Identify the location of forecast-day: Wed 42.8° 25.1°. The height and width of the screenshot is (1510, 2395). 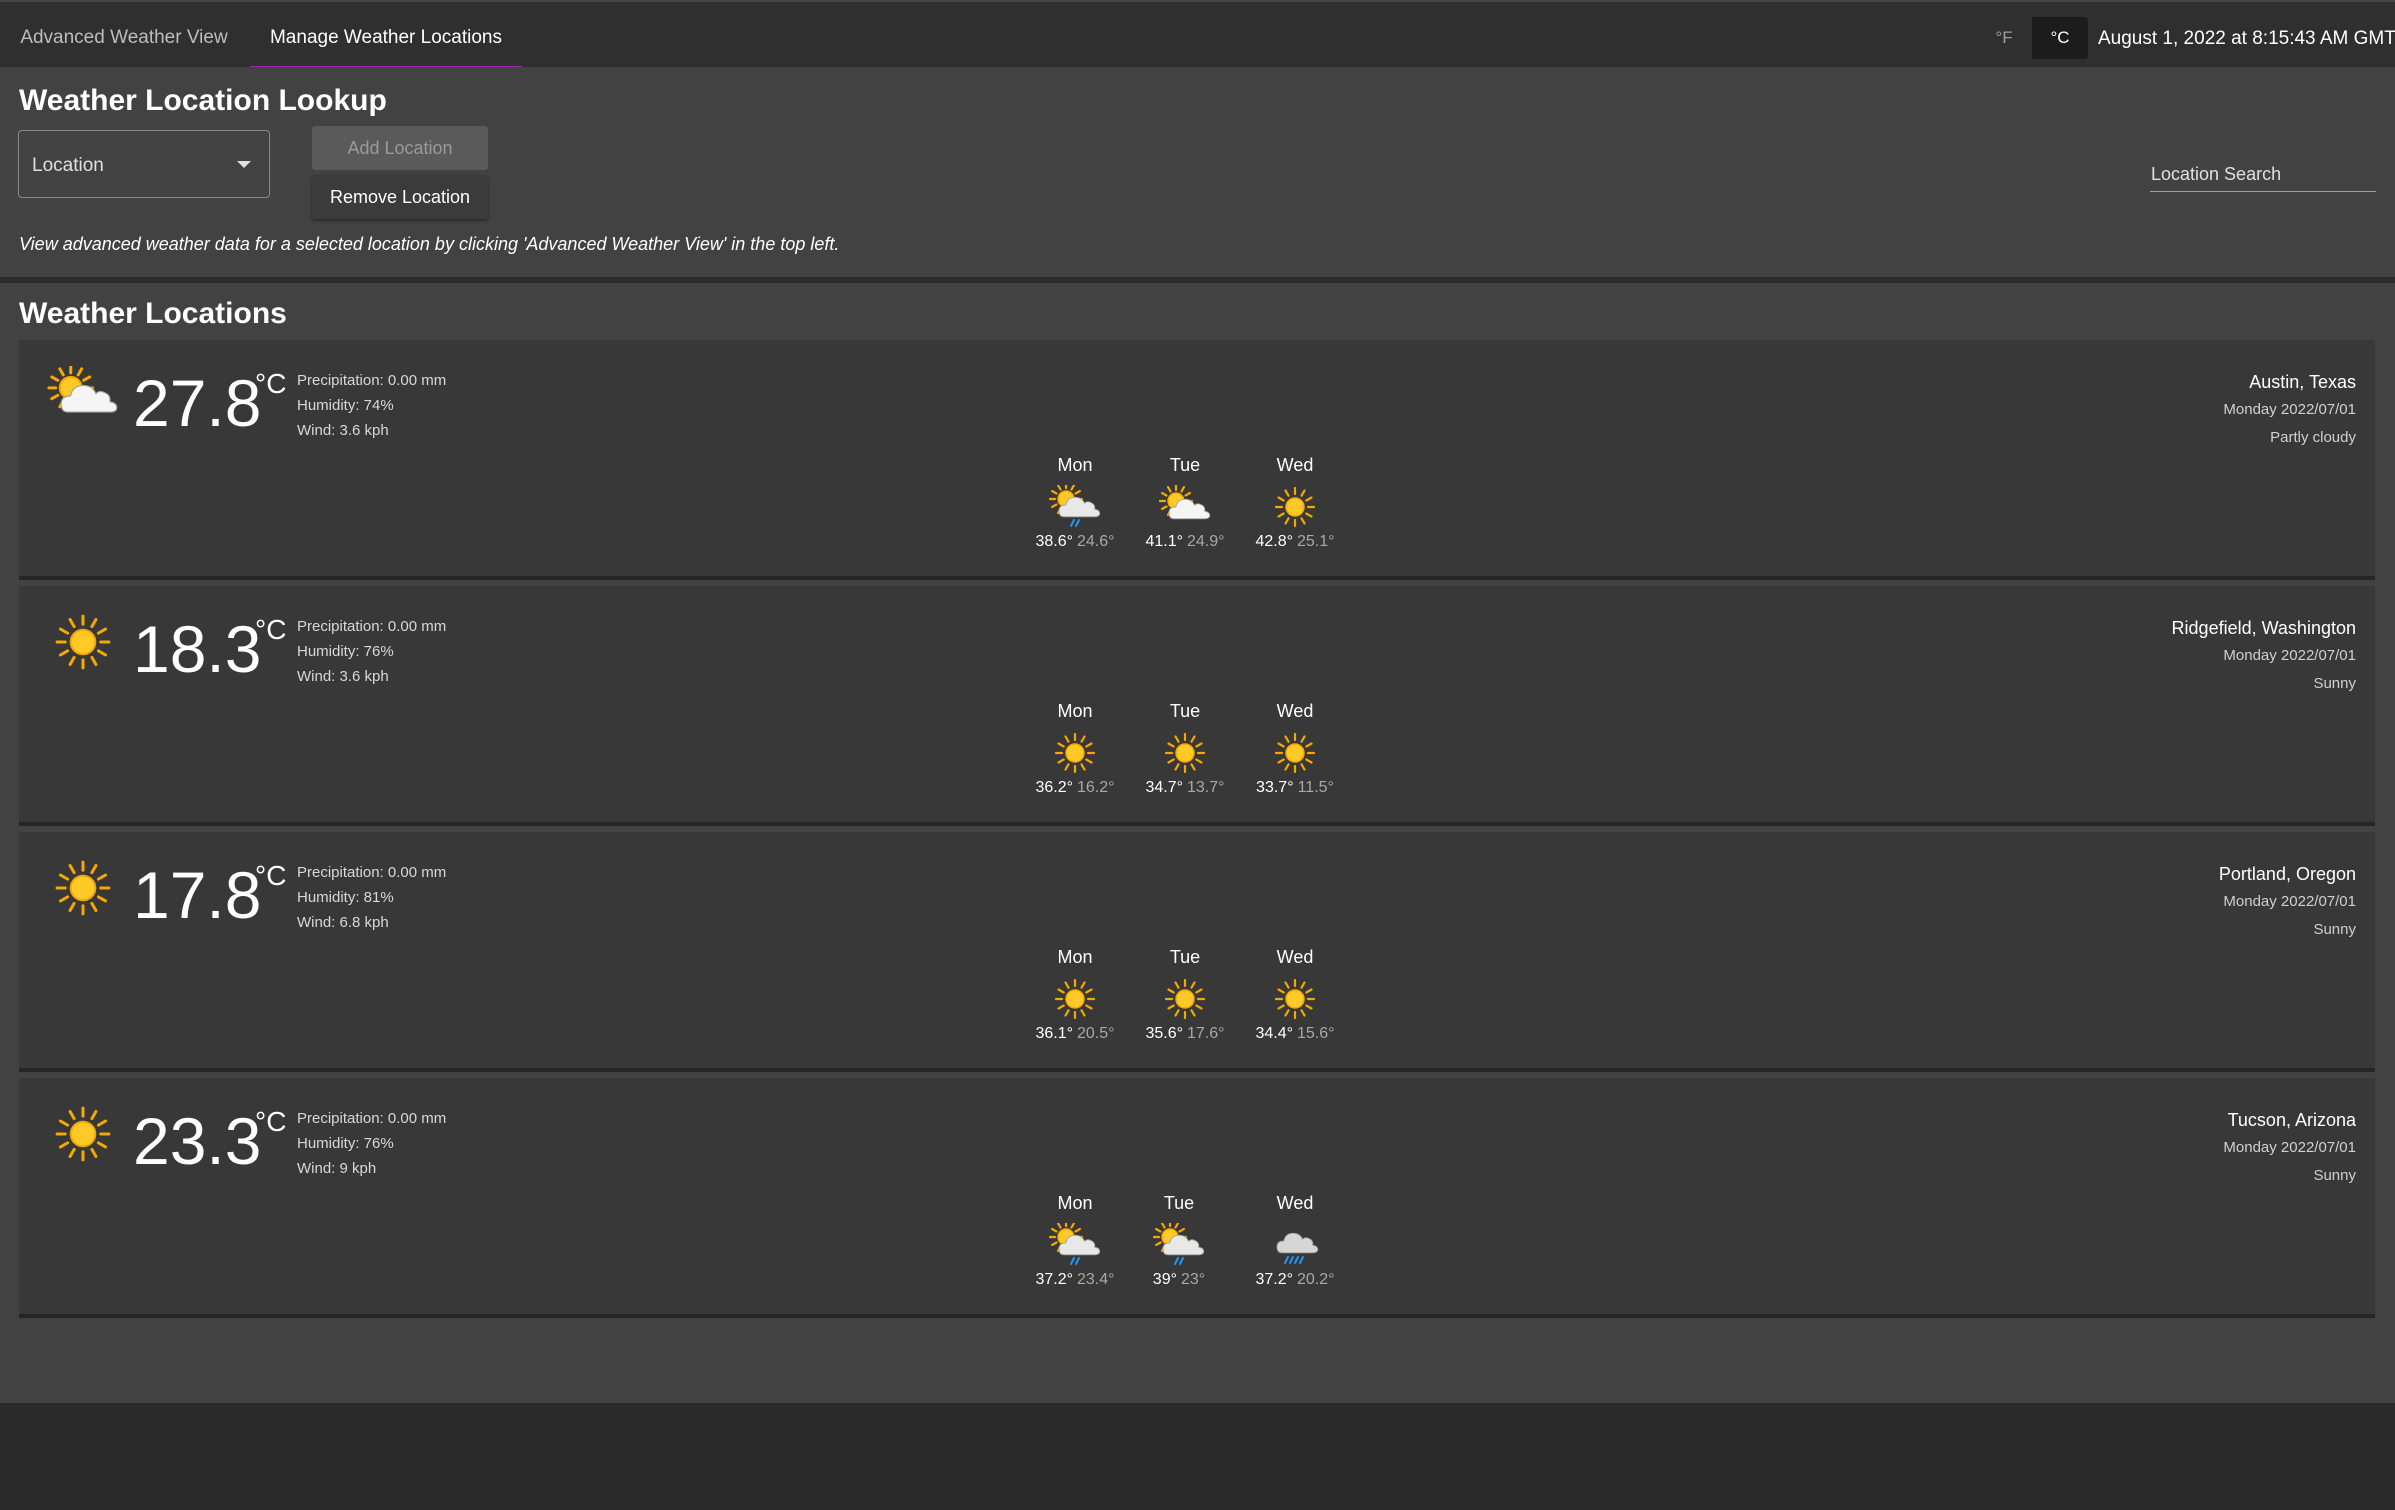
(1295, 501).